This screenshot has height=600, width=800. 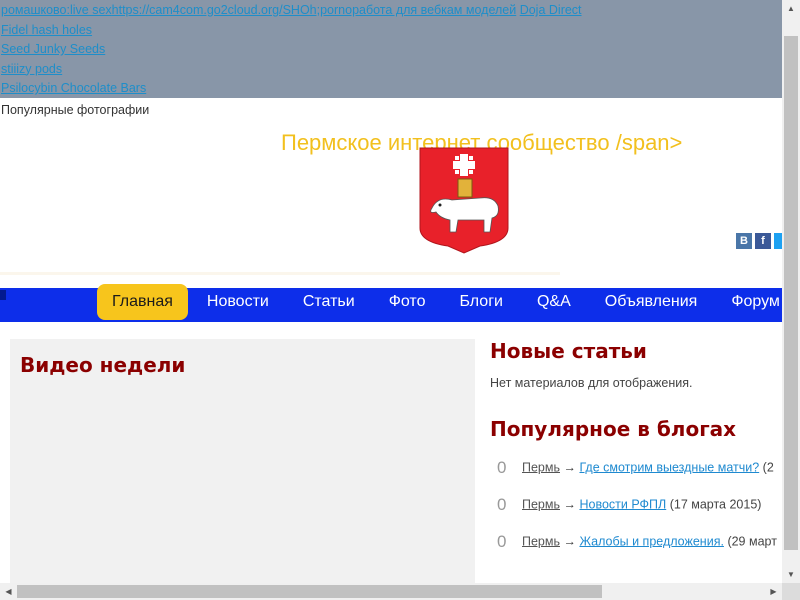 What do you see at coordinates (103, 365) in the screenshot?
I see `video-of-week-title: Видео недели` at bounding box center [103, 365].